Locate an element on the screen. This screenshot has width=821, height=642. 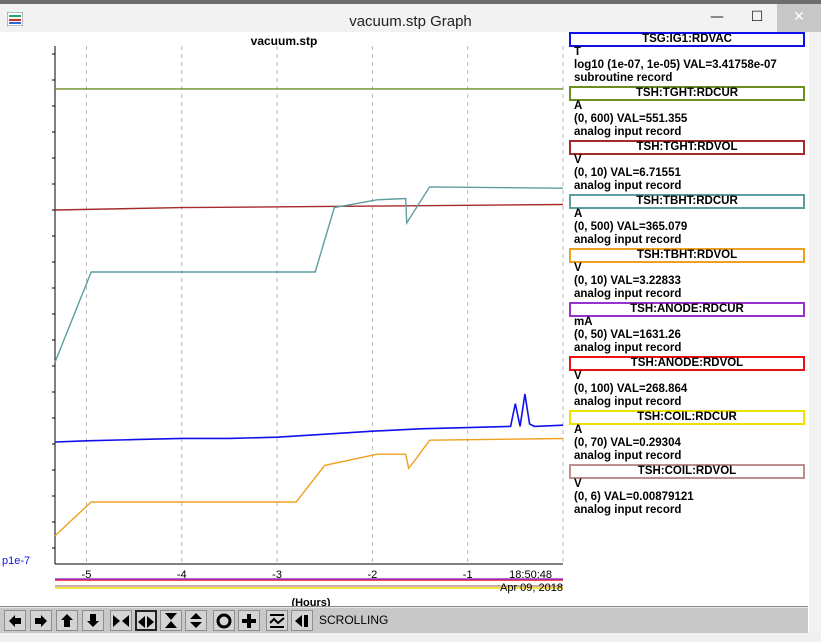
autoscale-icon is located at coordinates (277, 621).